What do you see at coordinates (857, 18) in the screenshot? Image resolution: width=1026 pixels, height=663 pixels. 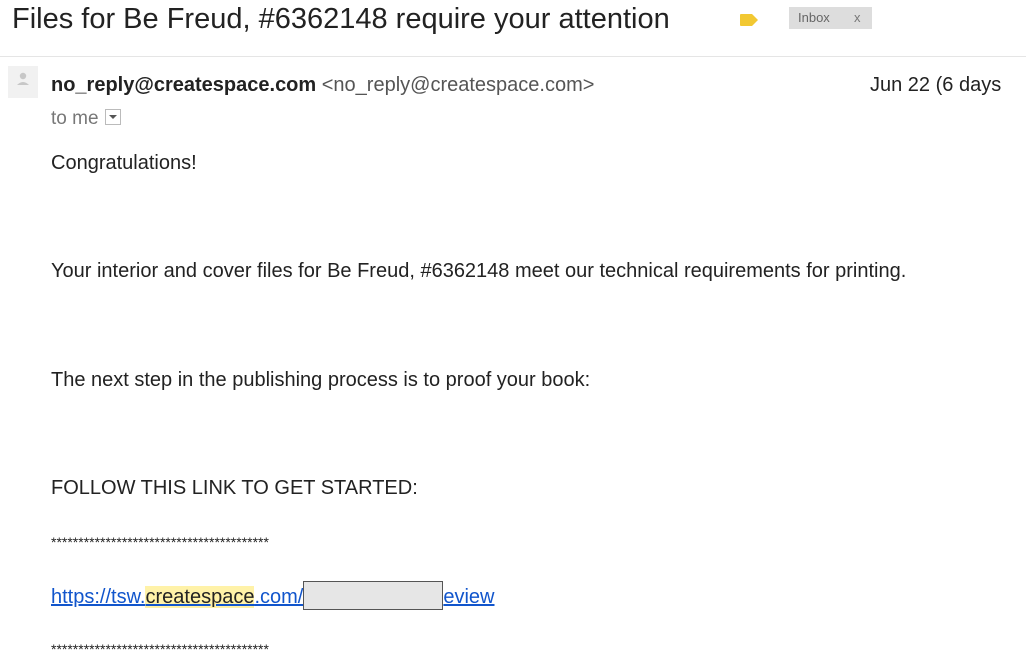 I see `remove-label-icon: x` at bounding box center [857, 18].